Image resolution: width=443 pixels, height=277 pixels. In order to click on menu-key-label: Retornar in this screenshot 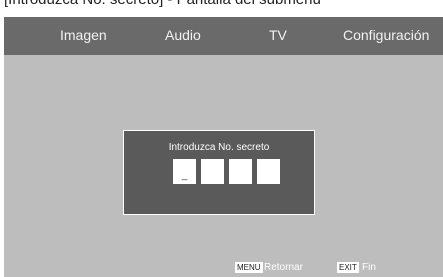, I will do `click(283, 267)`.